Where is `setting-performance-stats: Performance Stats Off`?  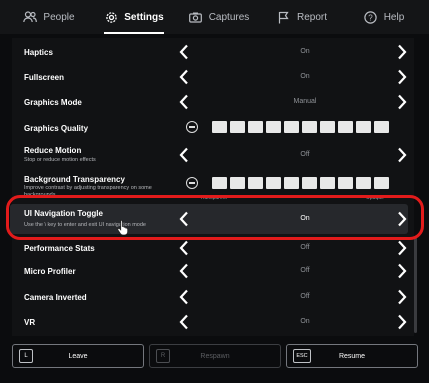
setting-performance-stats: Performance Stats Off is located at coordinates (209, 248).